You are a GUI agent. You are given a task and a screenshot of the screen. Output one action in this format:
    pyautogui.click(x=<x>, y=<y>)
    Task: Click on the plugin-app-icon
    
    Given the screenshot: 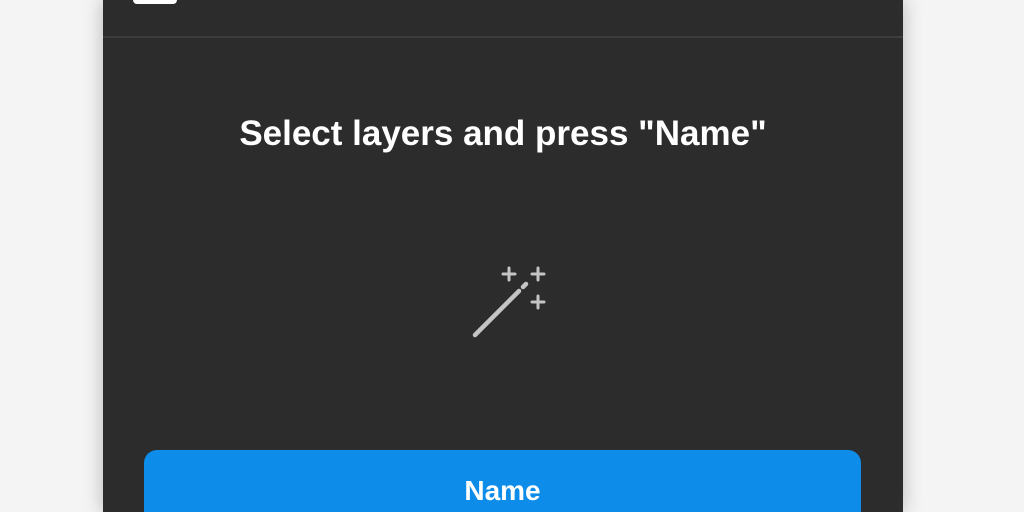 What is the action you would take?
    pyautogui.click(x=155, y=2)
    